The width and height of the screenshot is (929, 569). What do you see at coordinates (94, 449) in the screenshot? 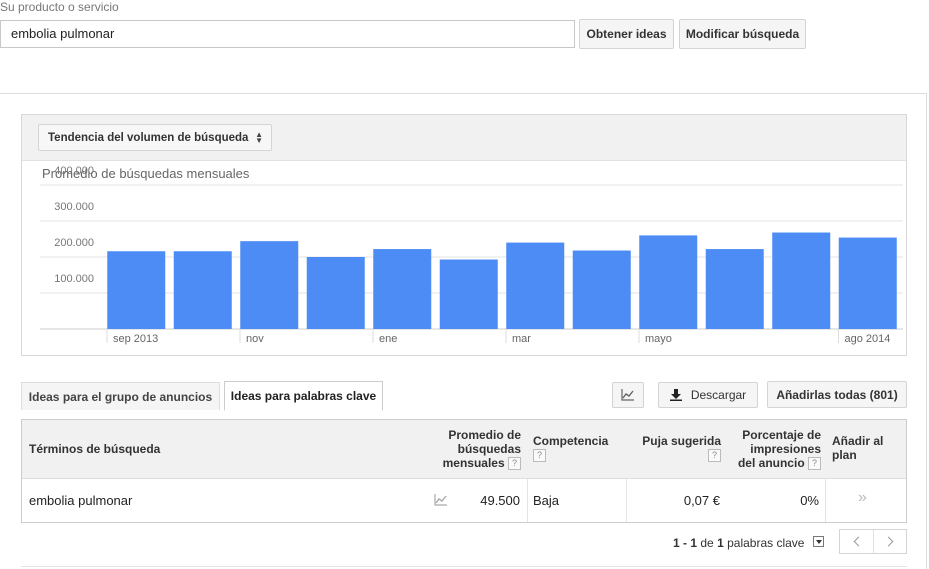
I see `header-search-terms: Términos de búsqueda` at bounding box center [94, 449].